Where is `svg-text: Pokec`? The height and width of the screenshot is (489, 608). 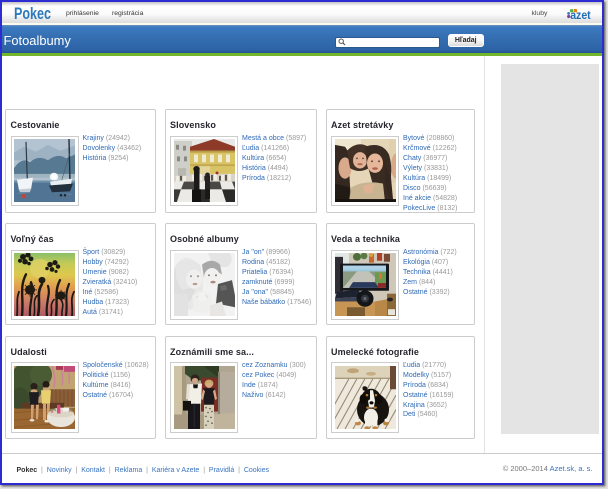 svg-text: Pokec is located at coordinates (32, 14).